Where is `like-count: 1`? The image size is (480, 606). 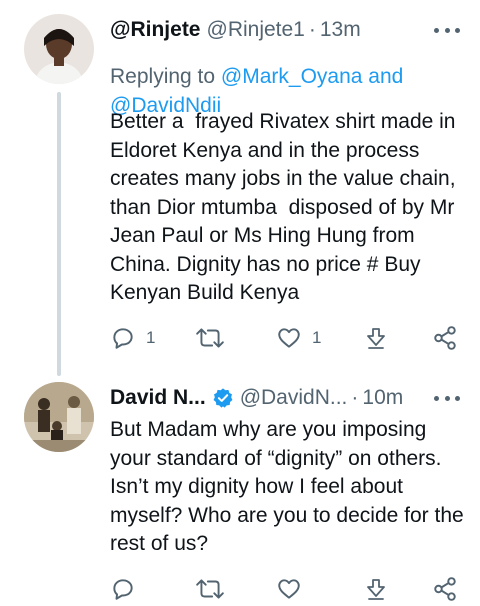 like-count: 1 is located at coordinates (317, 337).